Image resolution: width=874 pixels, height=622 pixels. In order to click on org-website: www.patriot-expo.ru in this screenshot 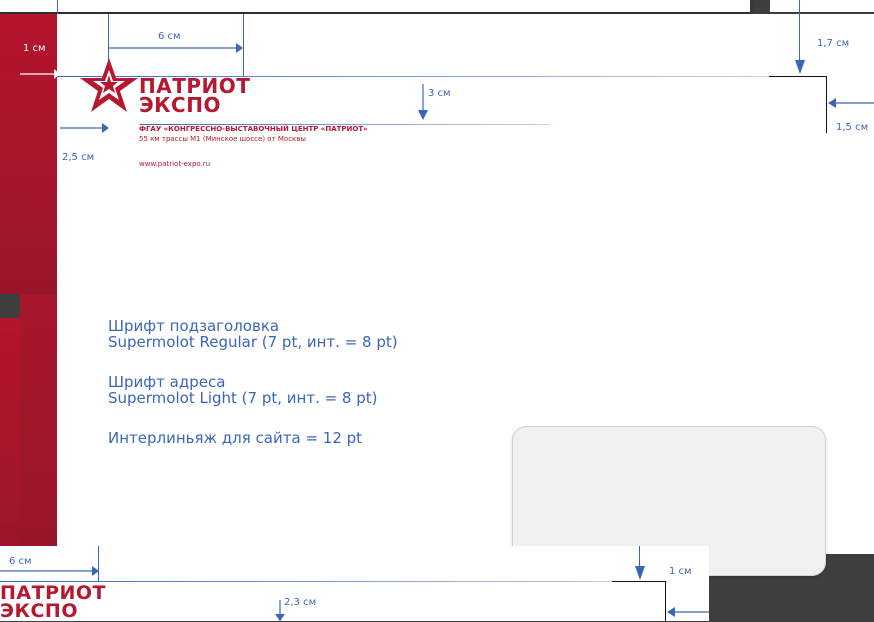, I will do `click(175, 164)`.